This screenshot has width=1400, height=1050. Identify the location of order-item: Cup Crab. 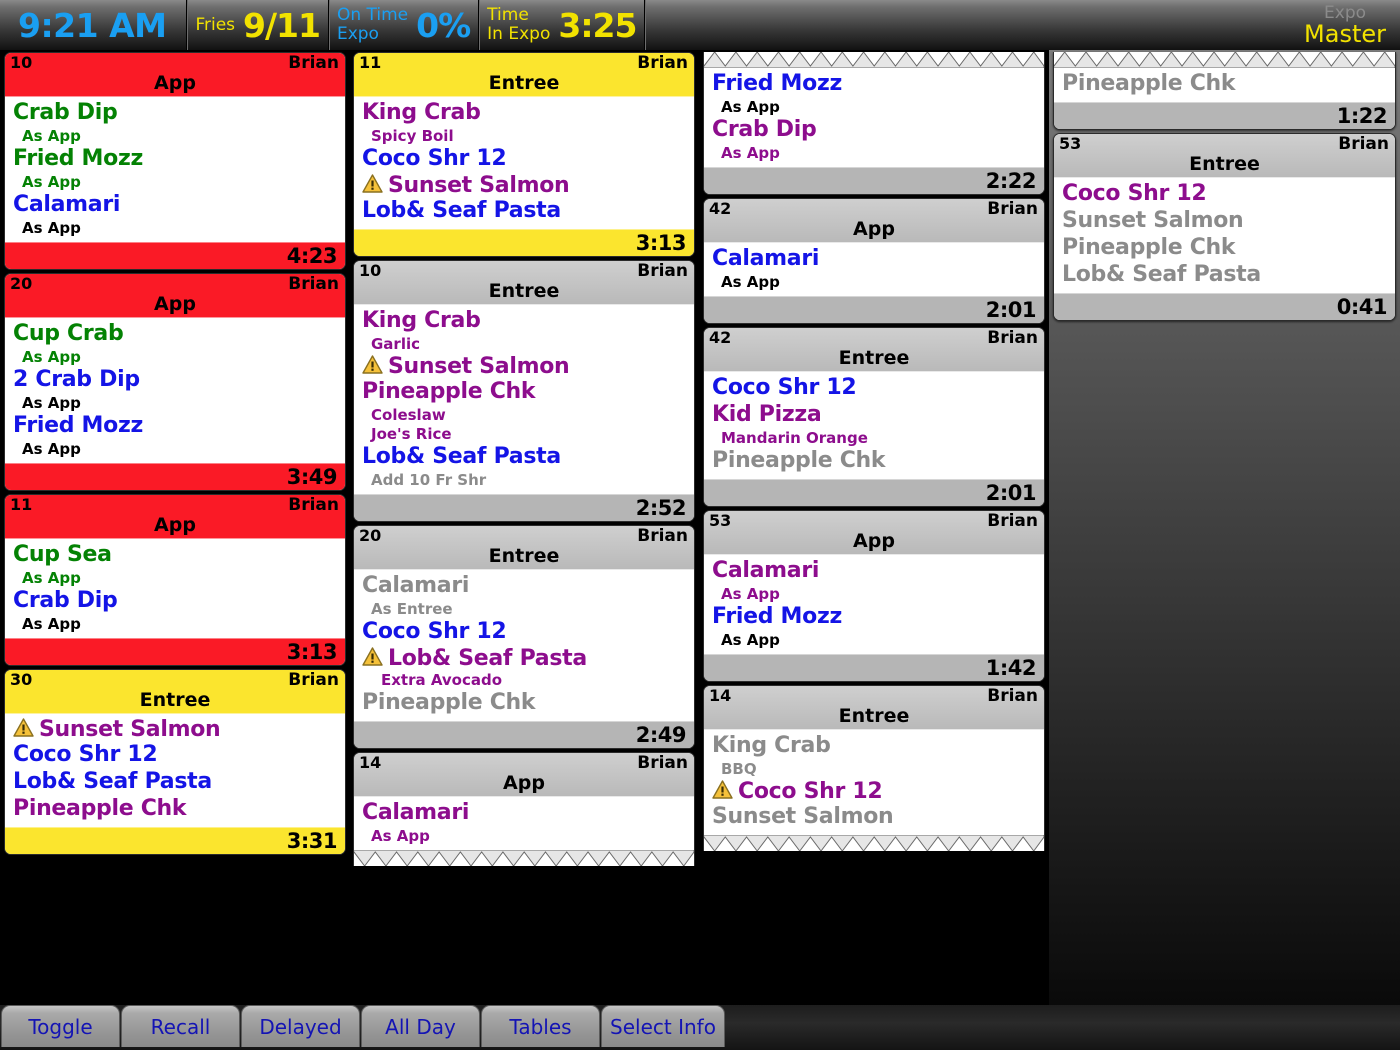
(175, 334).